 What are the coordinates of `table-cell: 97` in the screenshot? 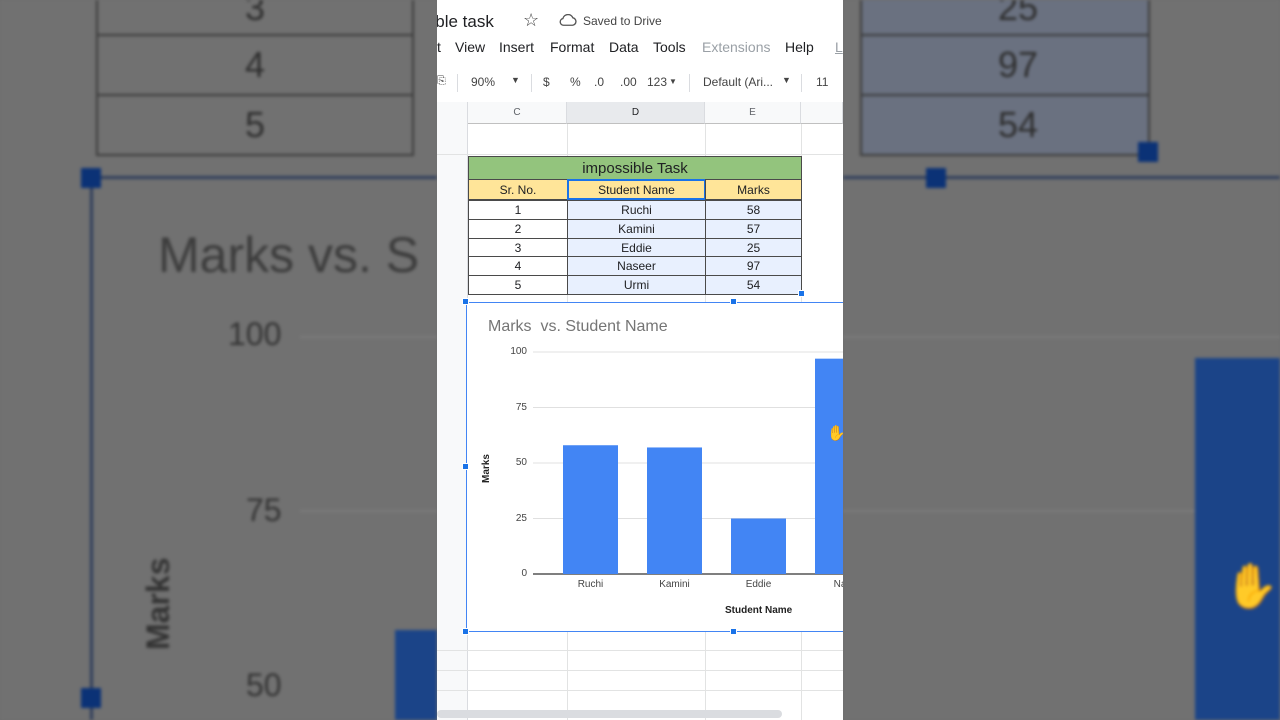 It's located at (753, 266).